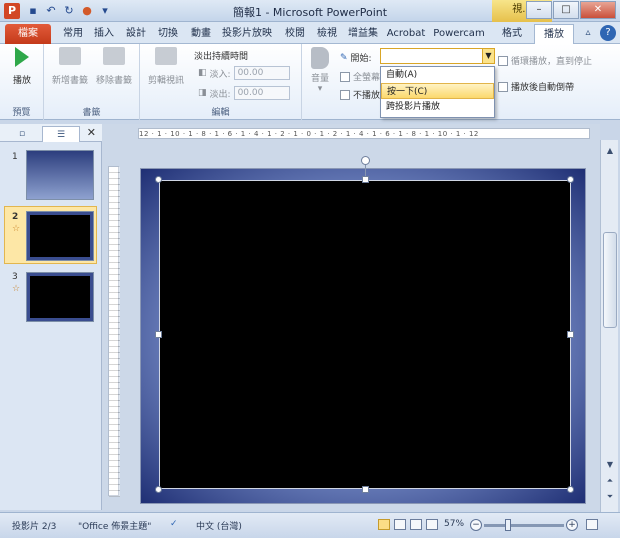  Describe the element at coordinates (543, 88) in the screenshot. I see `rewind-label: 播放後自動倒帶` at that location.